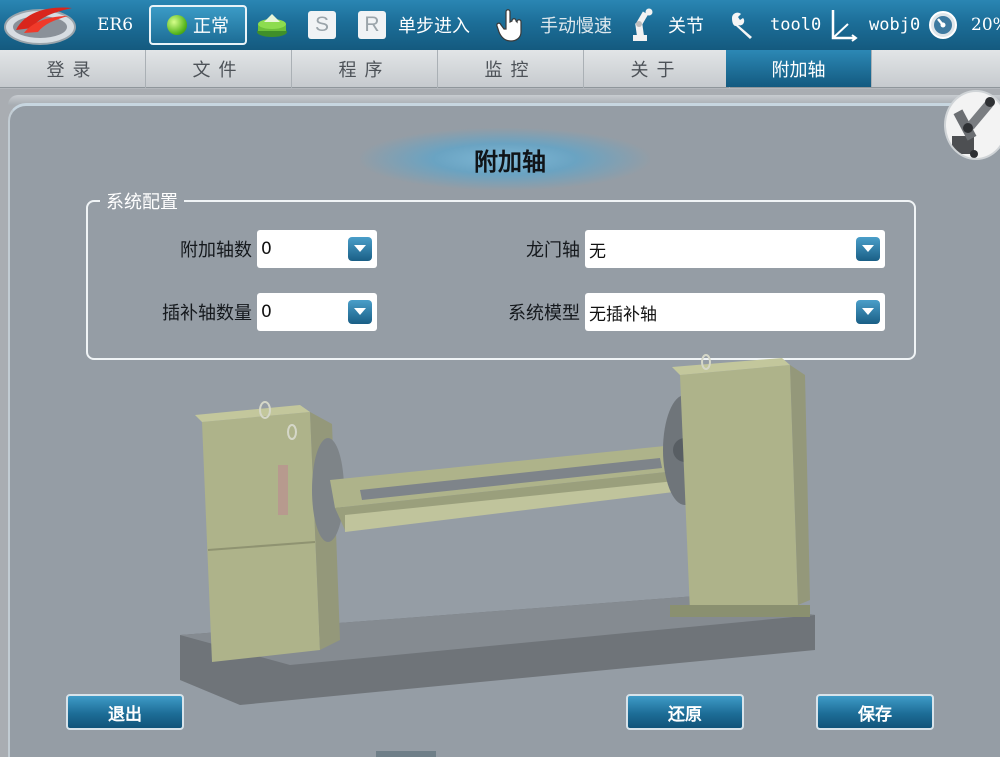 This screenshot has height=757, width=1000. What do you see at coordinates (216, 250) in the screenshot?
I see `extra-axis-count-label: 附加轴数` at bounding box center [216, 250].